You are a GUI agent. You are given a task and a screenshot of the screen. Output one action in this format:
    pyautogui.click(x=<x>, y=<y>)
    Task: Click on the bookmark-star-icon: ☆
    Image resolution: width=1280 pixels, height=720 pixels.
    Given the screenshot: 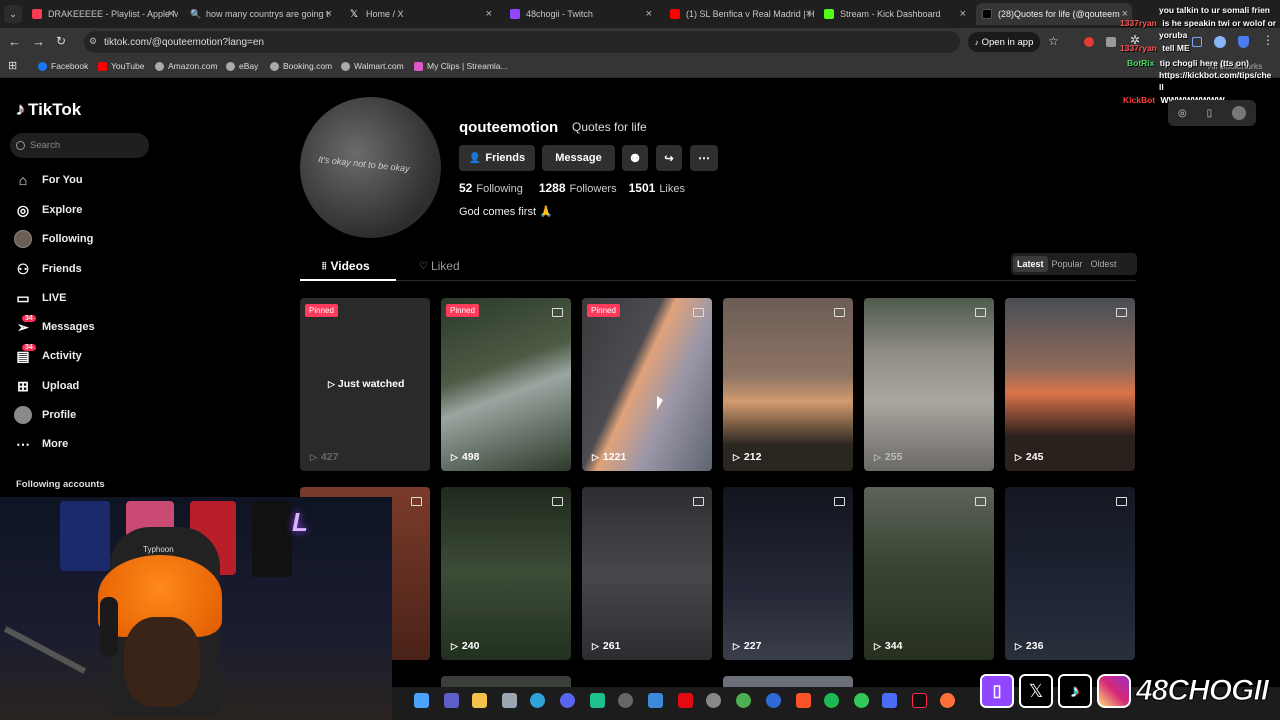 What is the action you would take?
    pyautogui.click(x=1053, y=41)
    